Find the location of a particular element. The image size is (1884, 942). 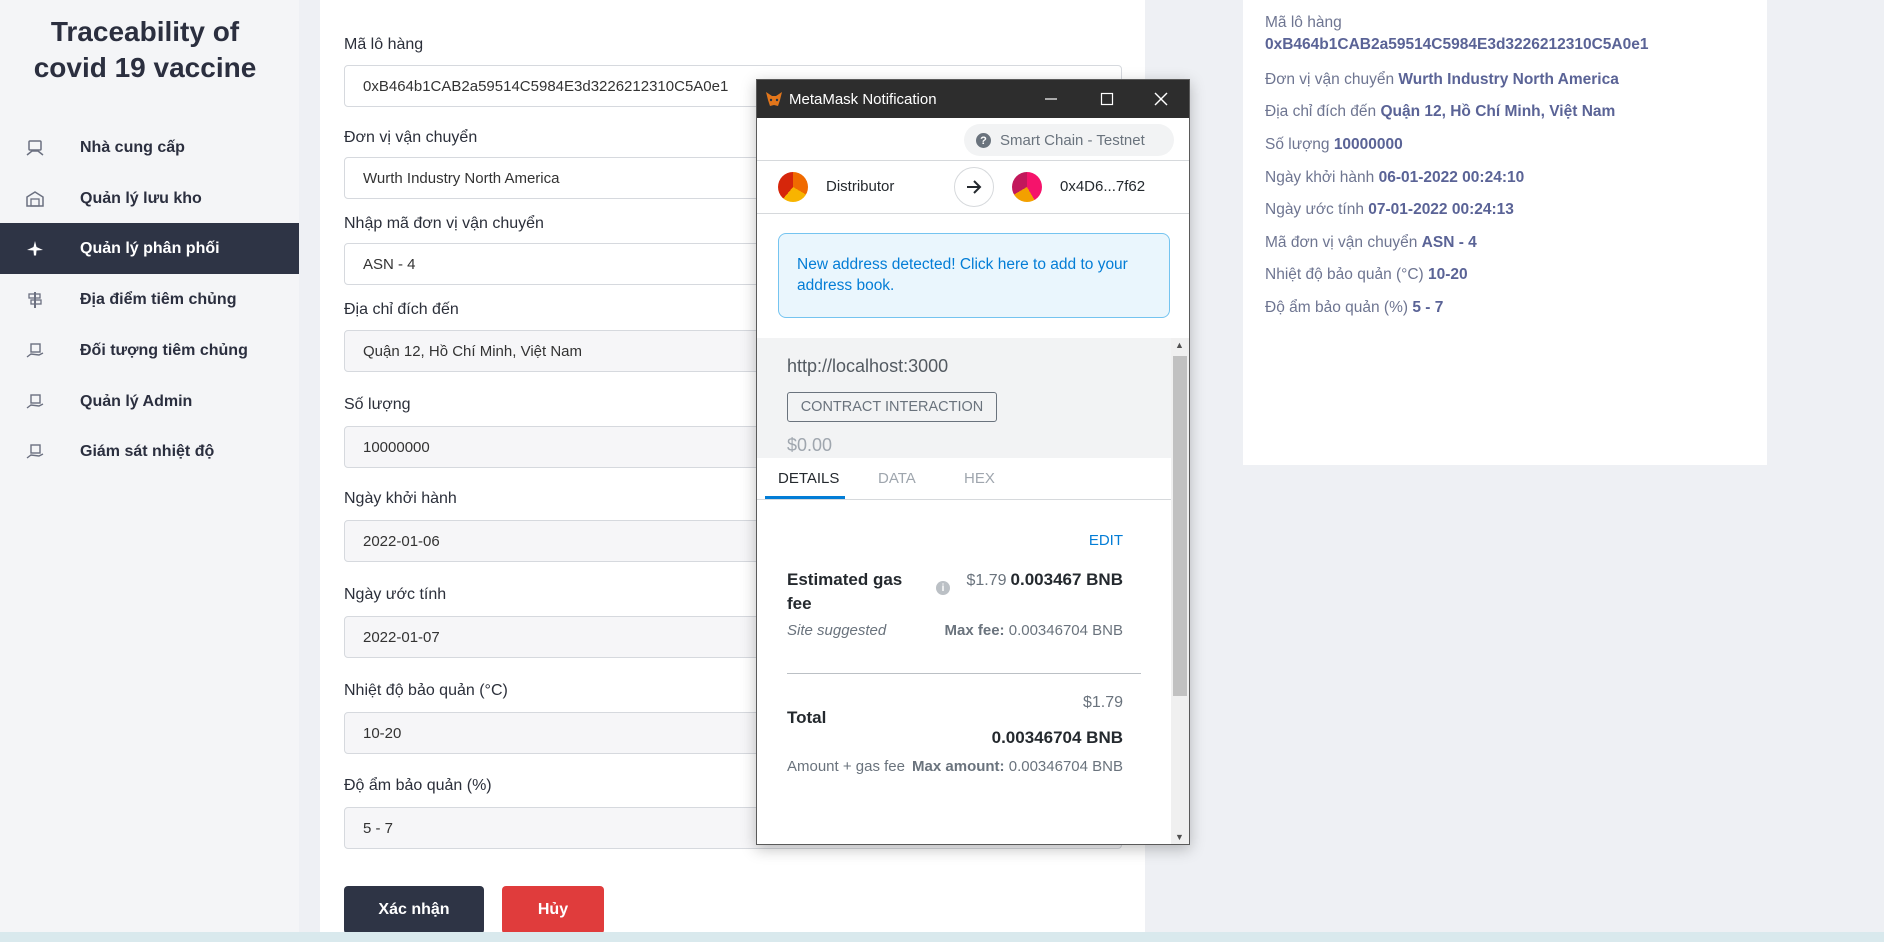

sidebar-item-label: Địa điểm tiêm chủng is located at coordinates (158, 299).